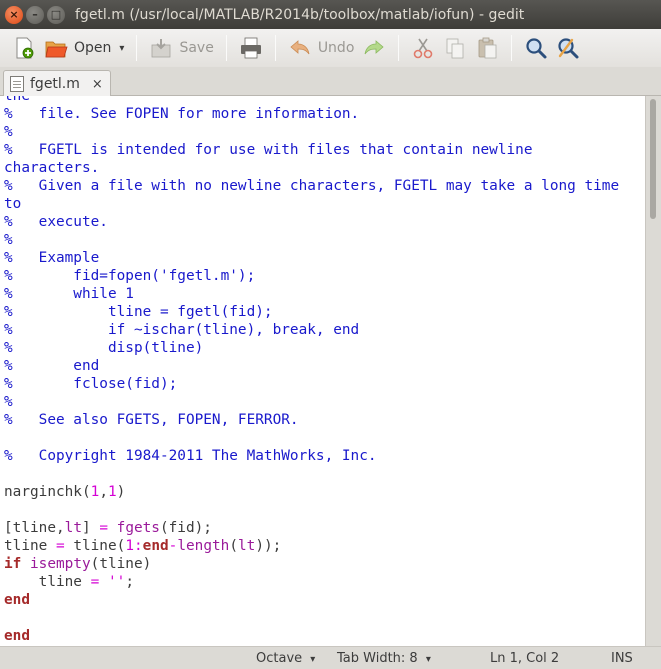 This screenshot has width=661, height=669. Describe the element at coordinates (13, 204) in the screenshot. I see `code-token: to` at that location.